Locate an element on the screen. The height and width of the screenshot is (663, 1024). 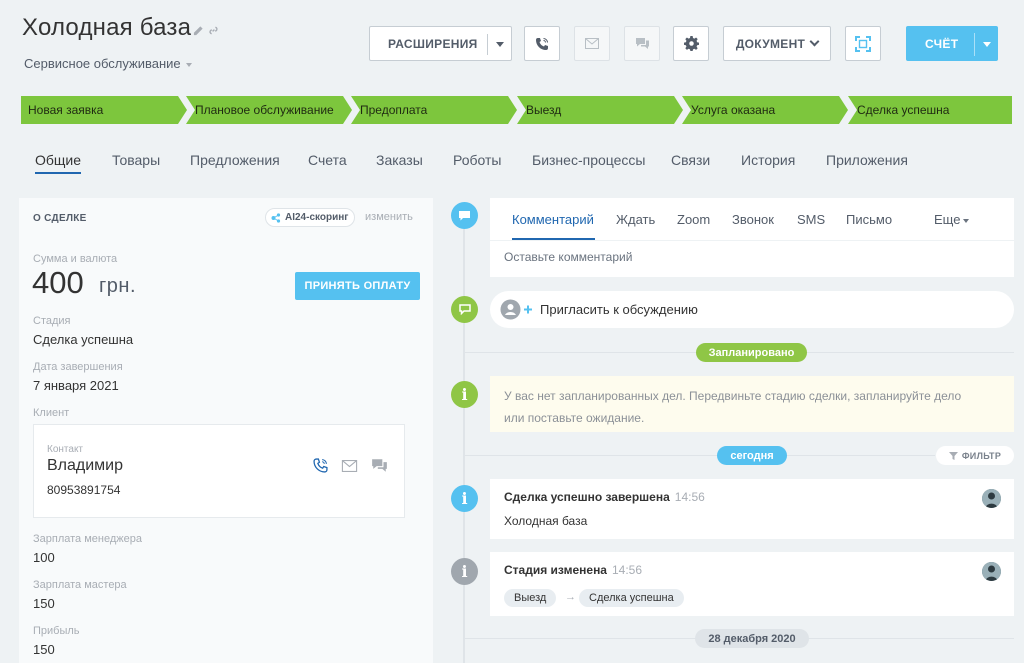
document-button: ДОКУМЕНТ is located at coordinates (777, 43).